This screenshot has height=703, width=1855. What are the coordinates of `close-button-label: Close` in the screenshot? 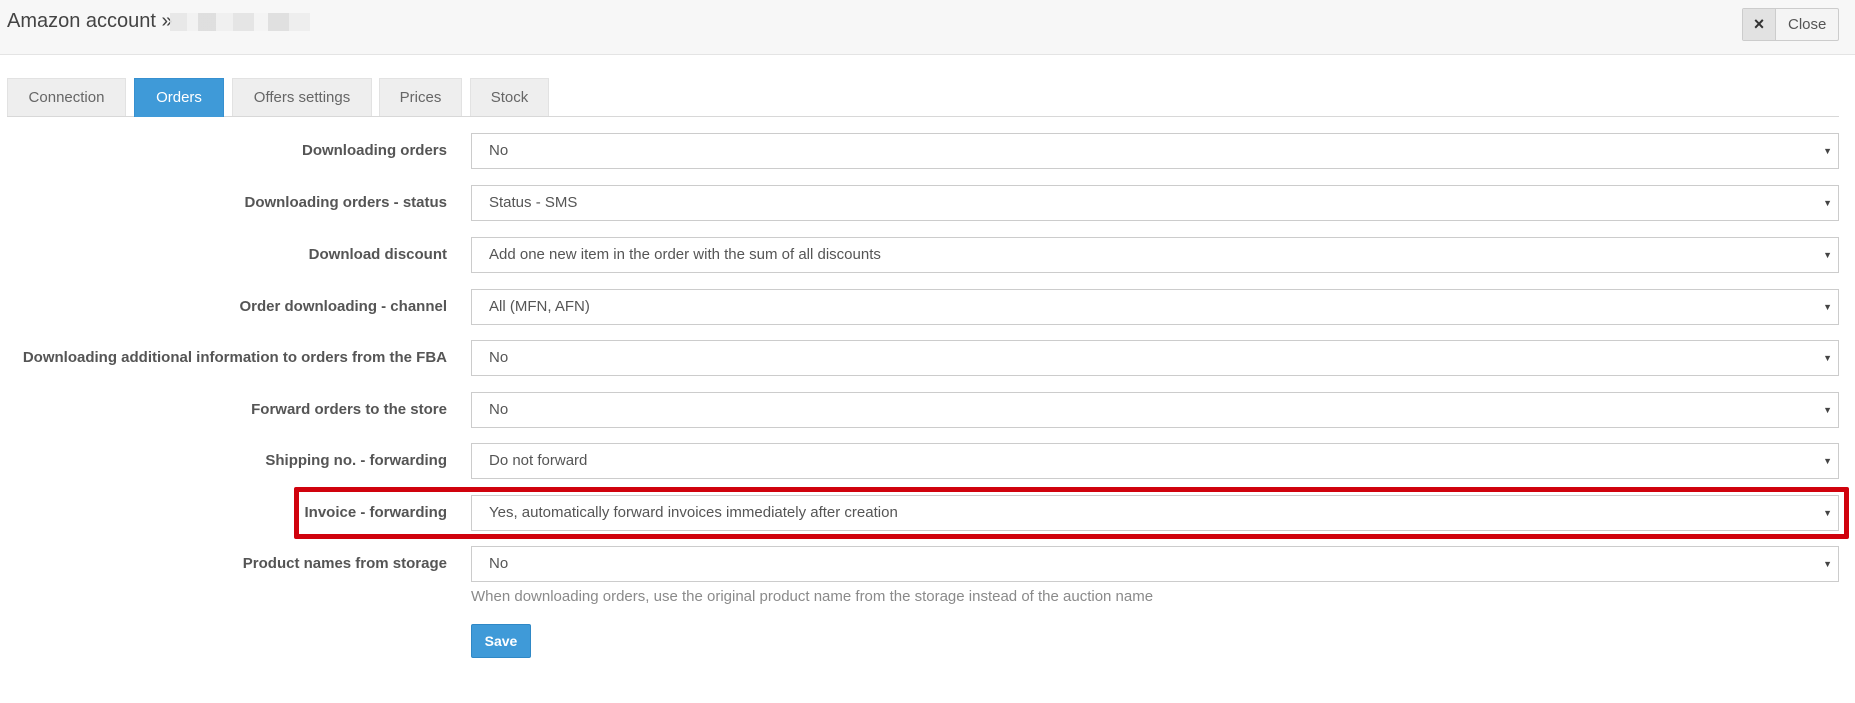 It's located at (1807, 24).